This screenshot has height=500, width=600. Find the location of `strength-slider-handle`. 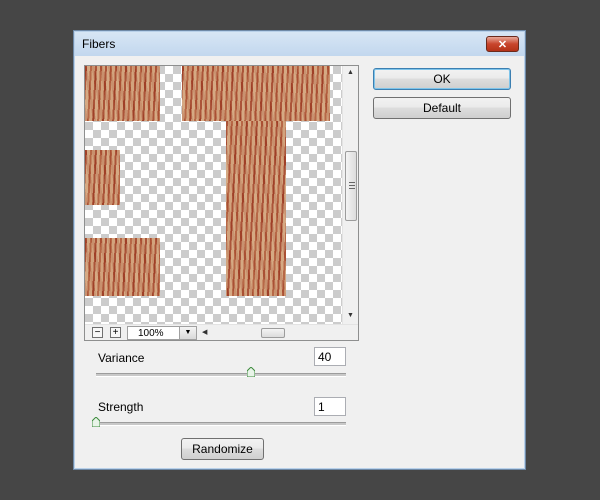

strength-slider-handle is located at coordinates (96, 422).